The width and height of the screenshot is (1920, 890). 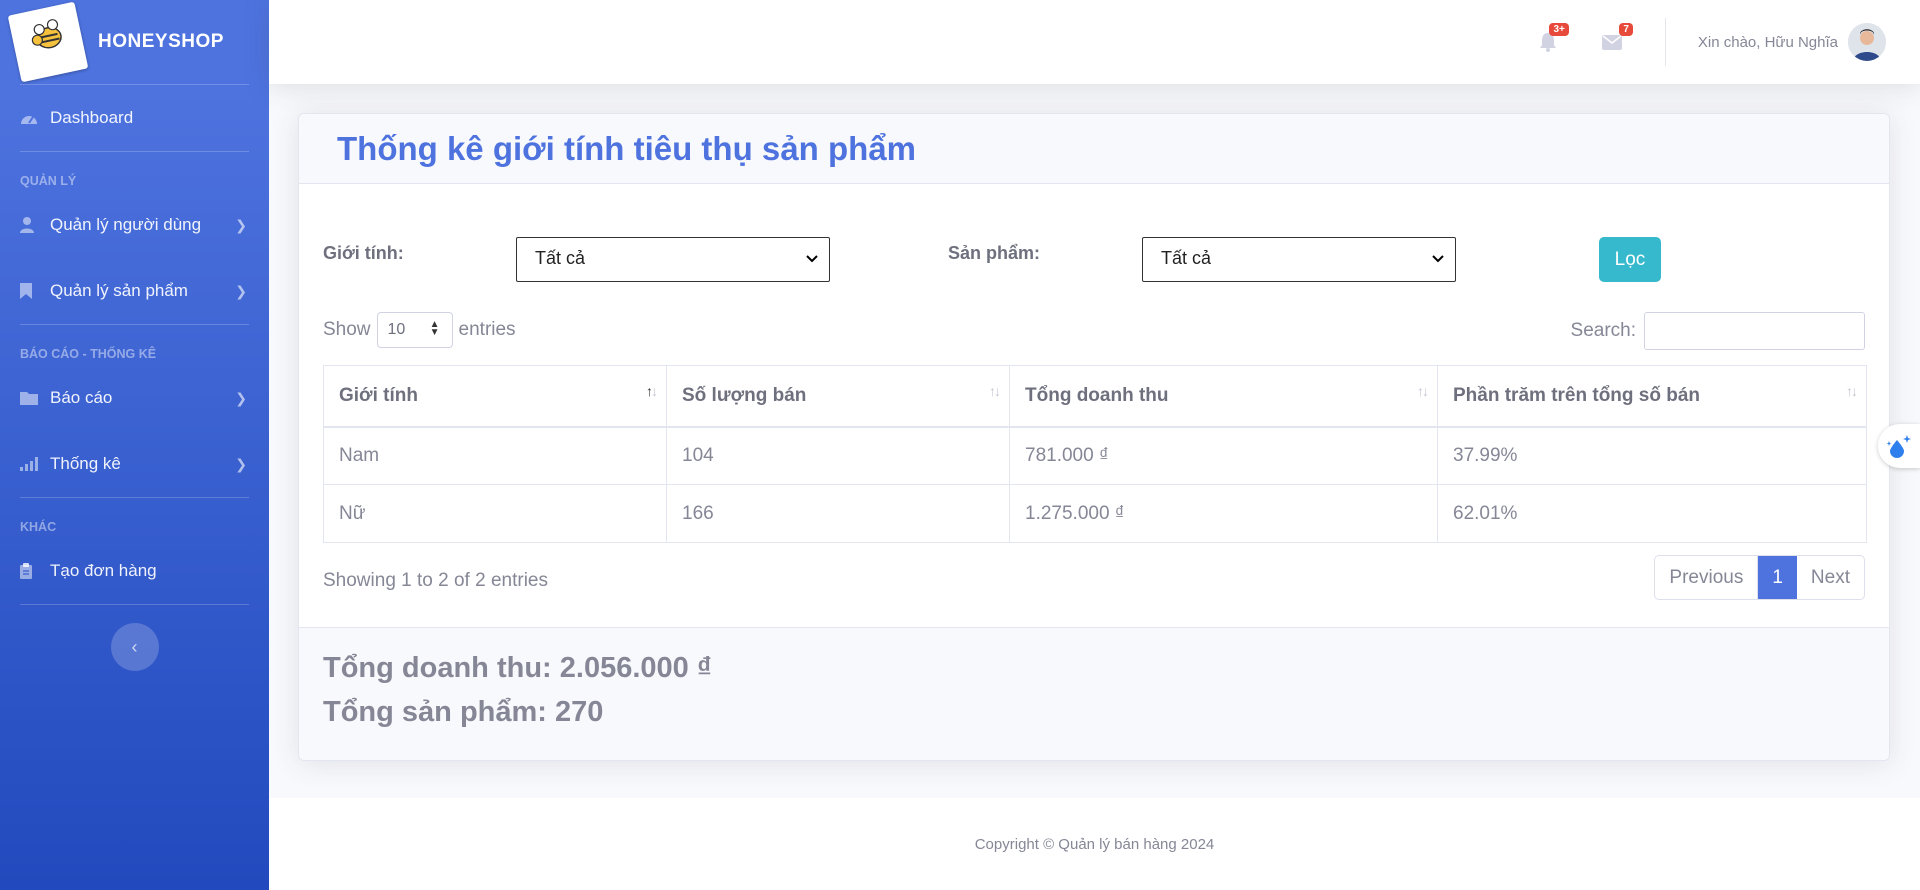 I want to click on floating-helper-button, so click(x=1899, y=446).